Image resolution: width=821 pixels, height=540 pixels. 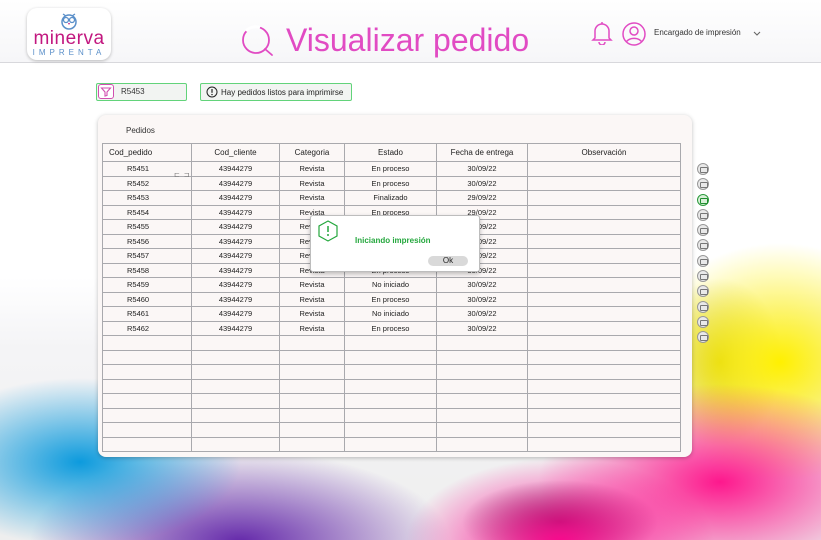 I want to click on printing-dialog: Iniciando impresión Ok, so click(x=395, y=243).